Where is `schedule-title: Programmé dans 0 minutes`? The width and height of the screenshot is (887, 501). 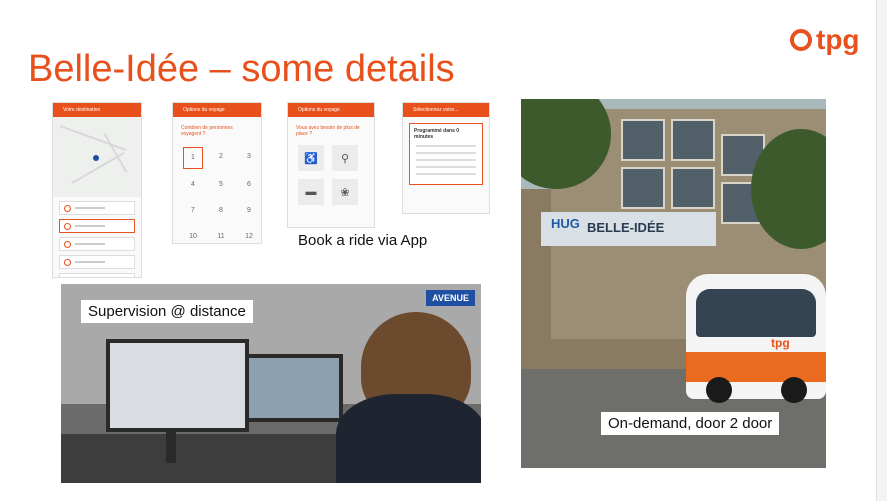
schedule-title: Programmé dans 0 minutes is located at coordinates (437, 134).